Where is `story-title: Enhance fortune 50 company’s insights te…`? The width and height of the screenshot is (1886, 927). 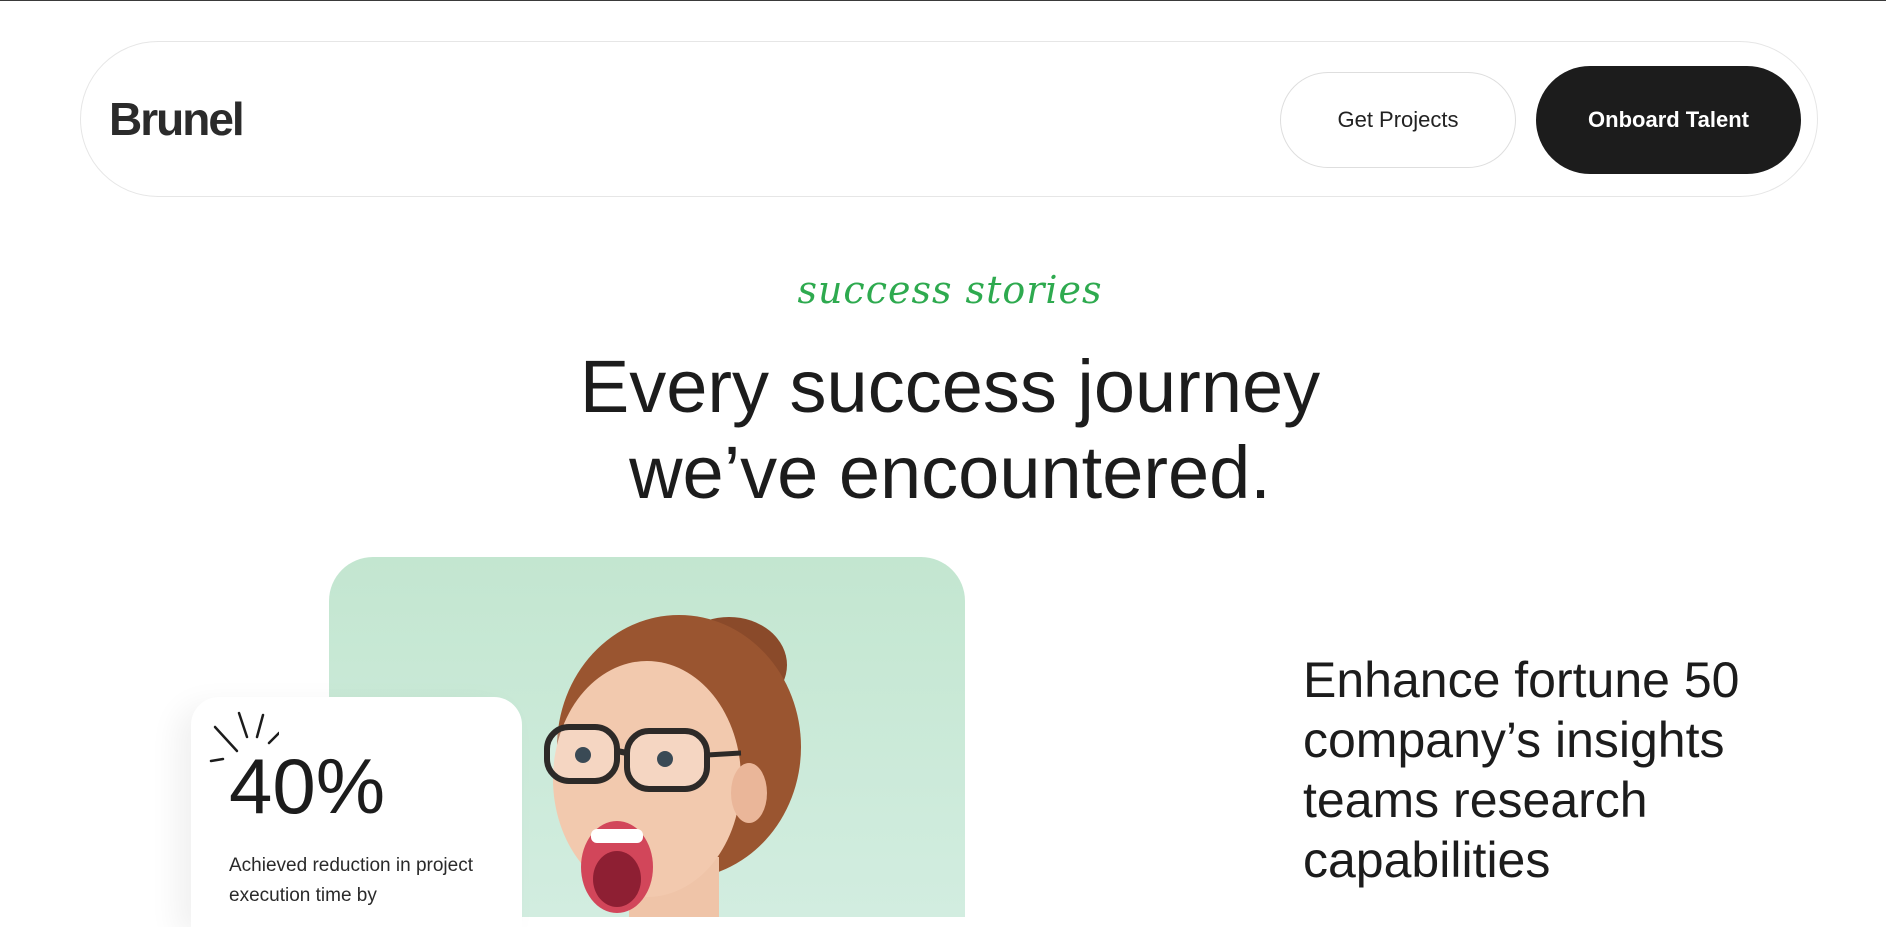 story-title: Enhance fortune 50 company’s insights te… is located at coordinates (1573, 770).